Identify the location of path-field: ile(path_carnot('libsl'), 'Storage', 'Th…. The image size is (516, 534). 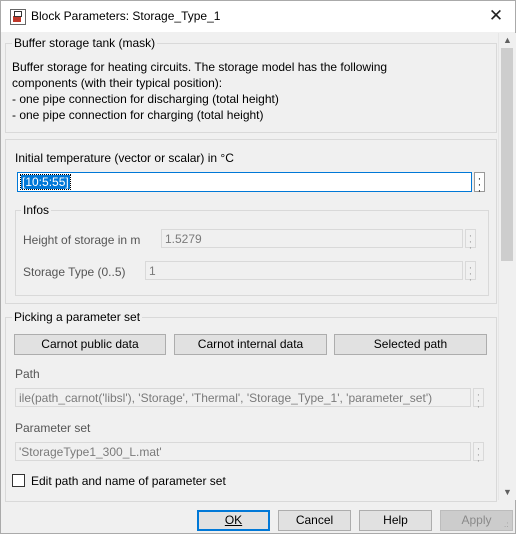
(243, 397).